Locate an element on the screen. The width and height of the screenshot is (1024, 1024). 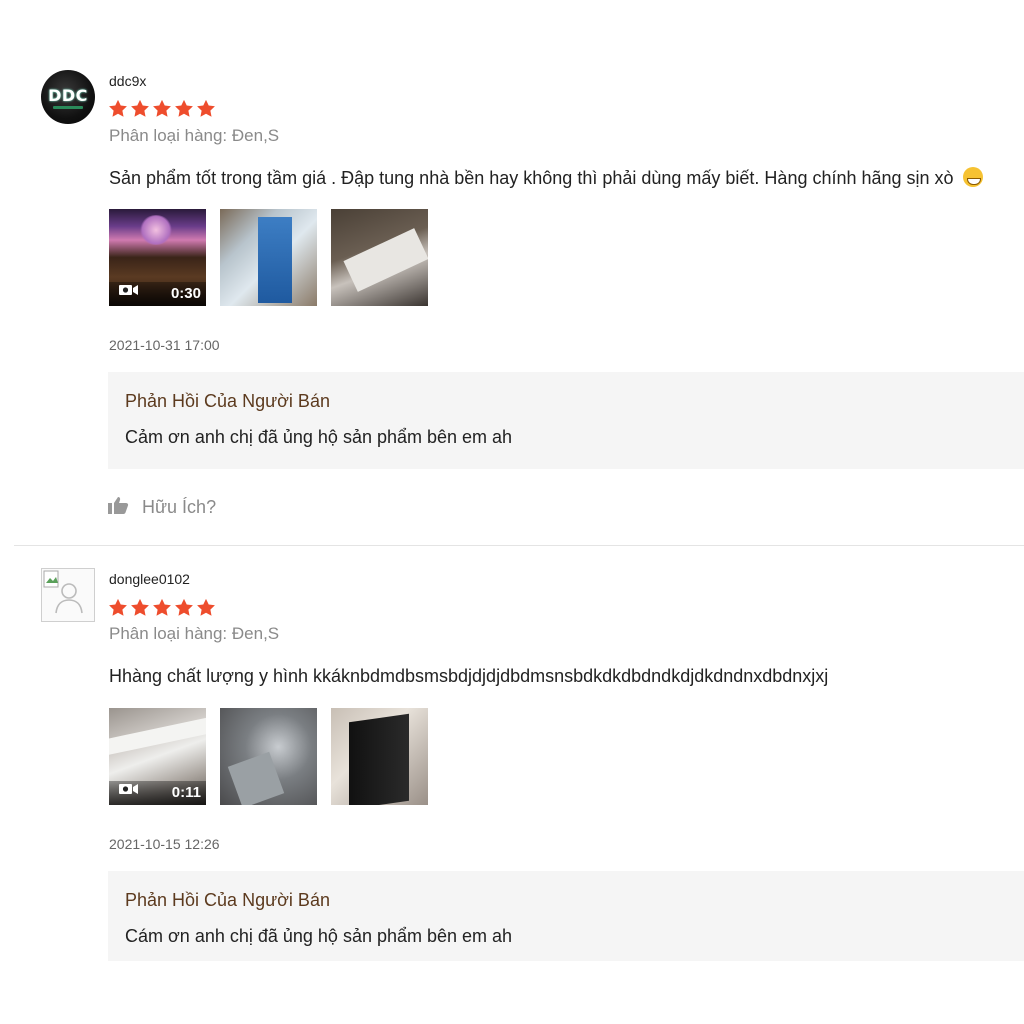
video-thumbnail: 0:30 is located at coordinates (157, 257).